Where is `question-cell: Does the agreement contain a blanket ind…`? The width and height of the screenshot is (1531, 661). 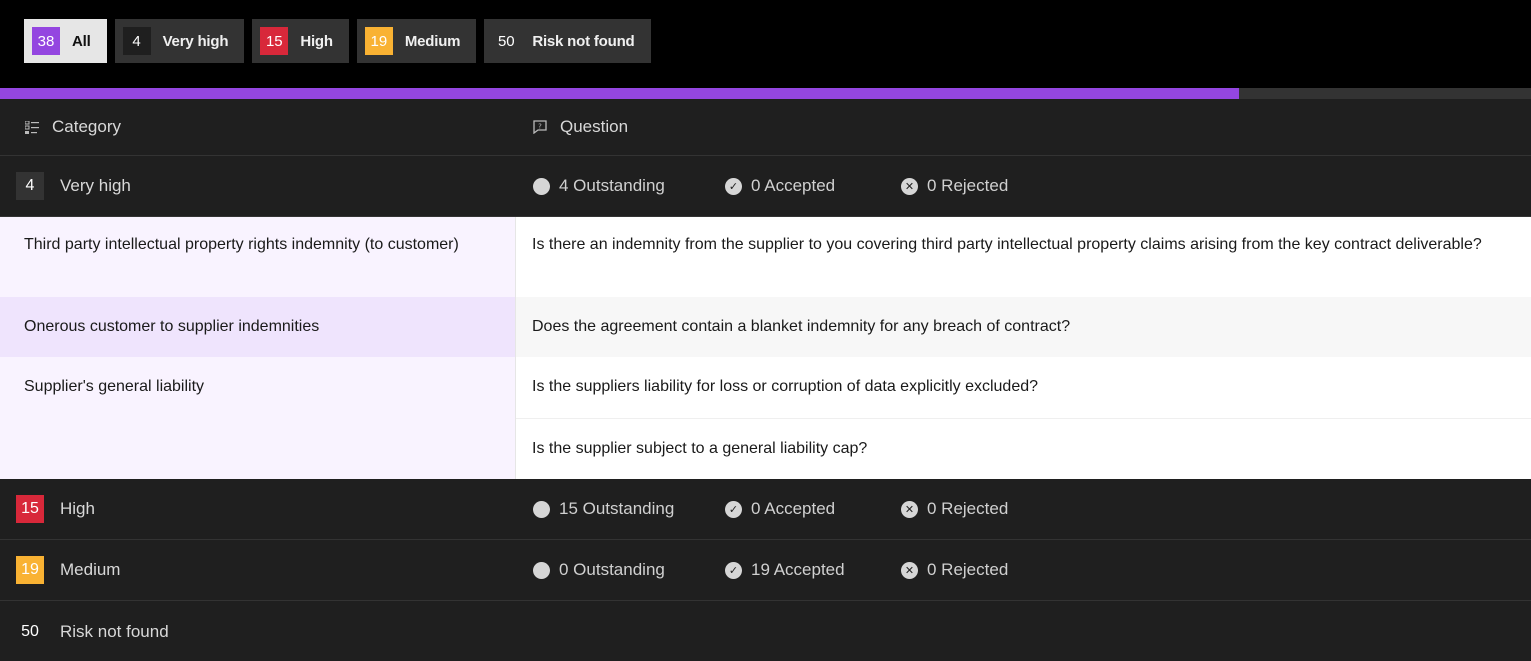 question-cell: Does the agreement contain a blanket ind… is located at coordinates (1023, 327).